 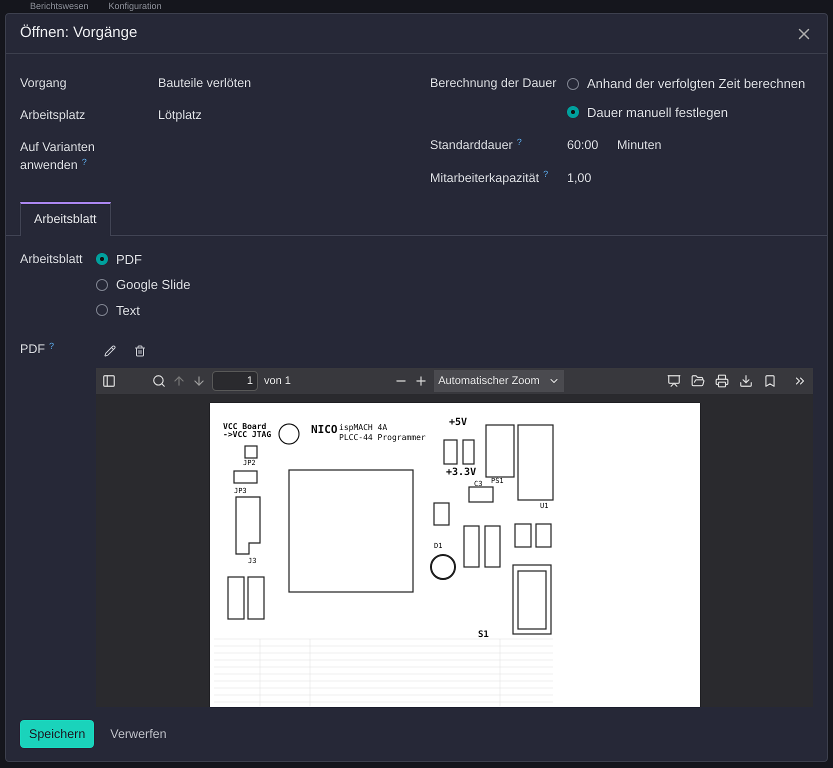 What do you see at coordinates (38, 349) in the screenshot?
I see `field-label: PDF $^{?}$` at bounding box center [38, 349].